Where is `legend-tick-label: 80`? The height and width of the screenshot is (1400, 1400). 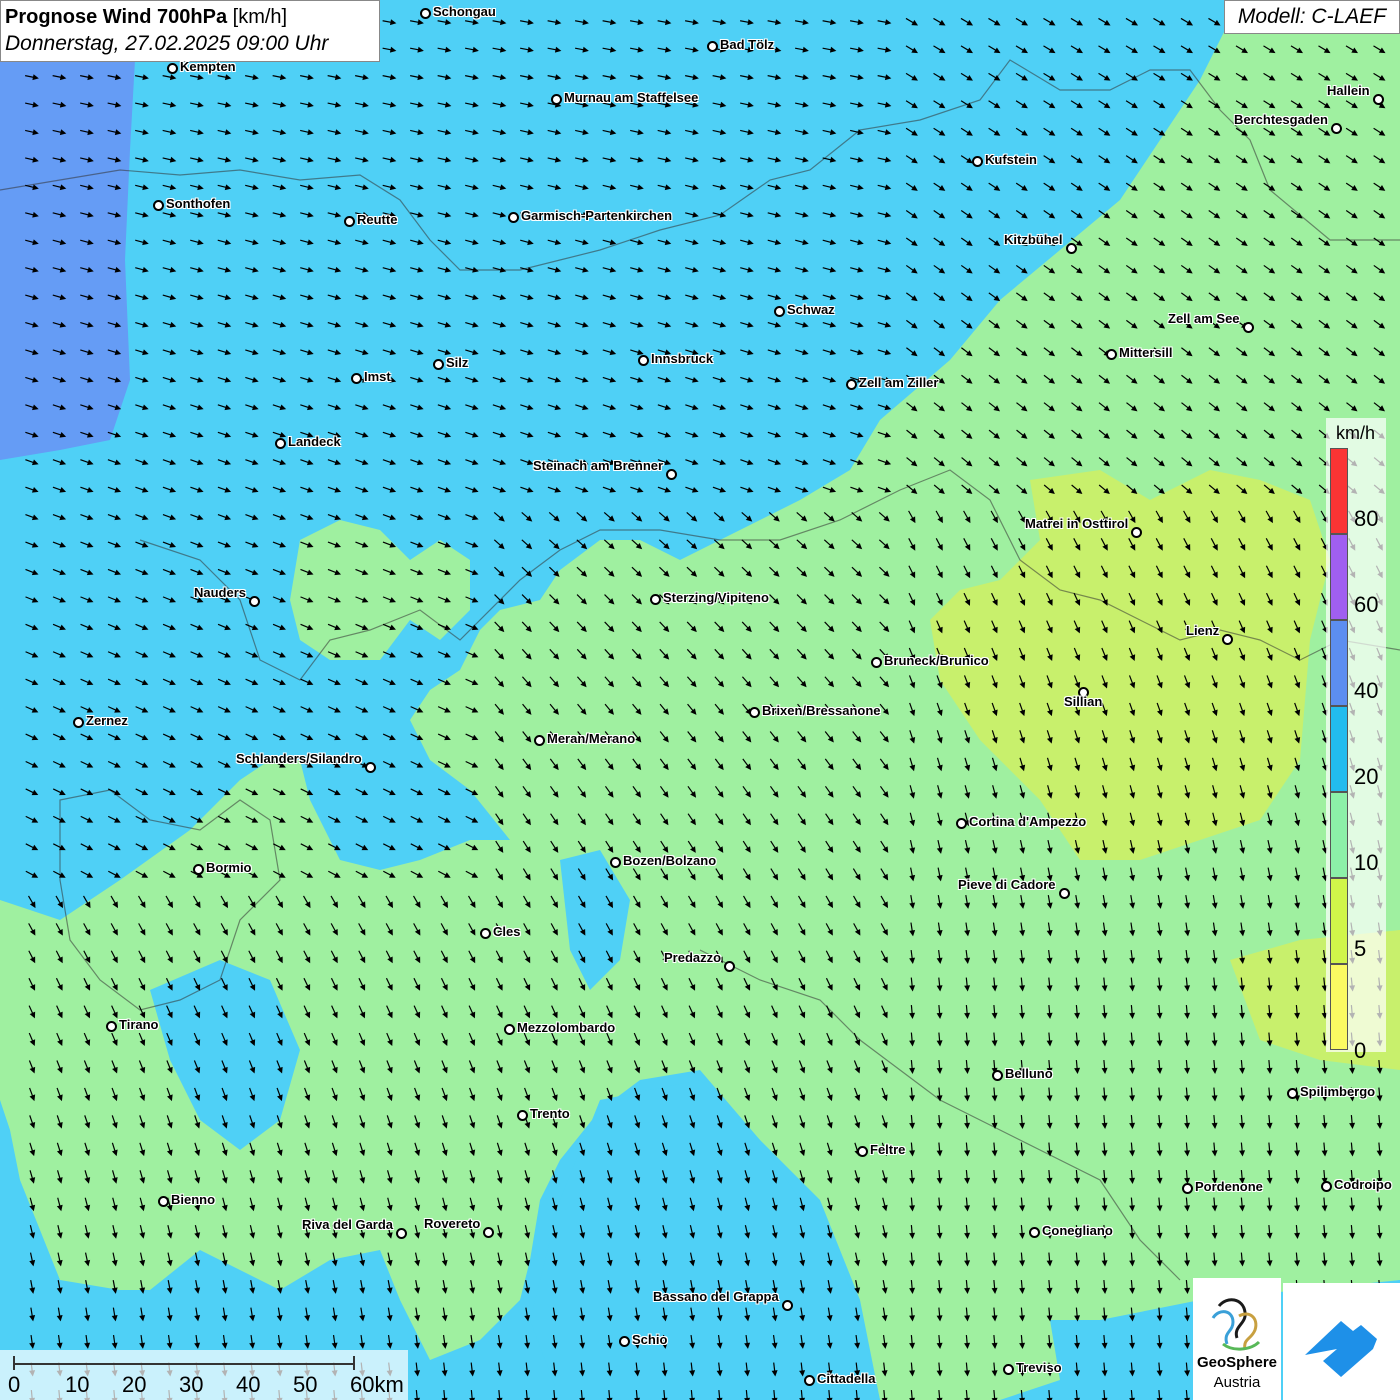
legend-tick-label: 80 is located at coordinates (1366, 518).